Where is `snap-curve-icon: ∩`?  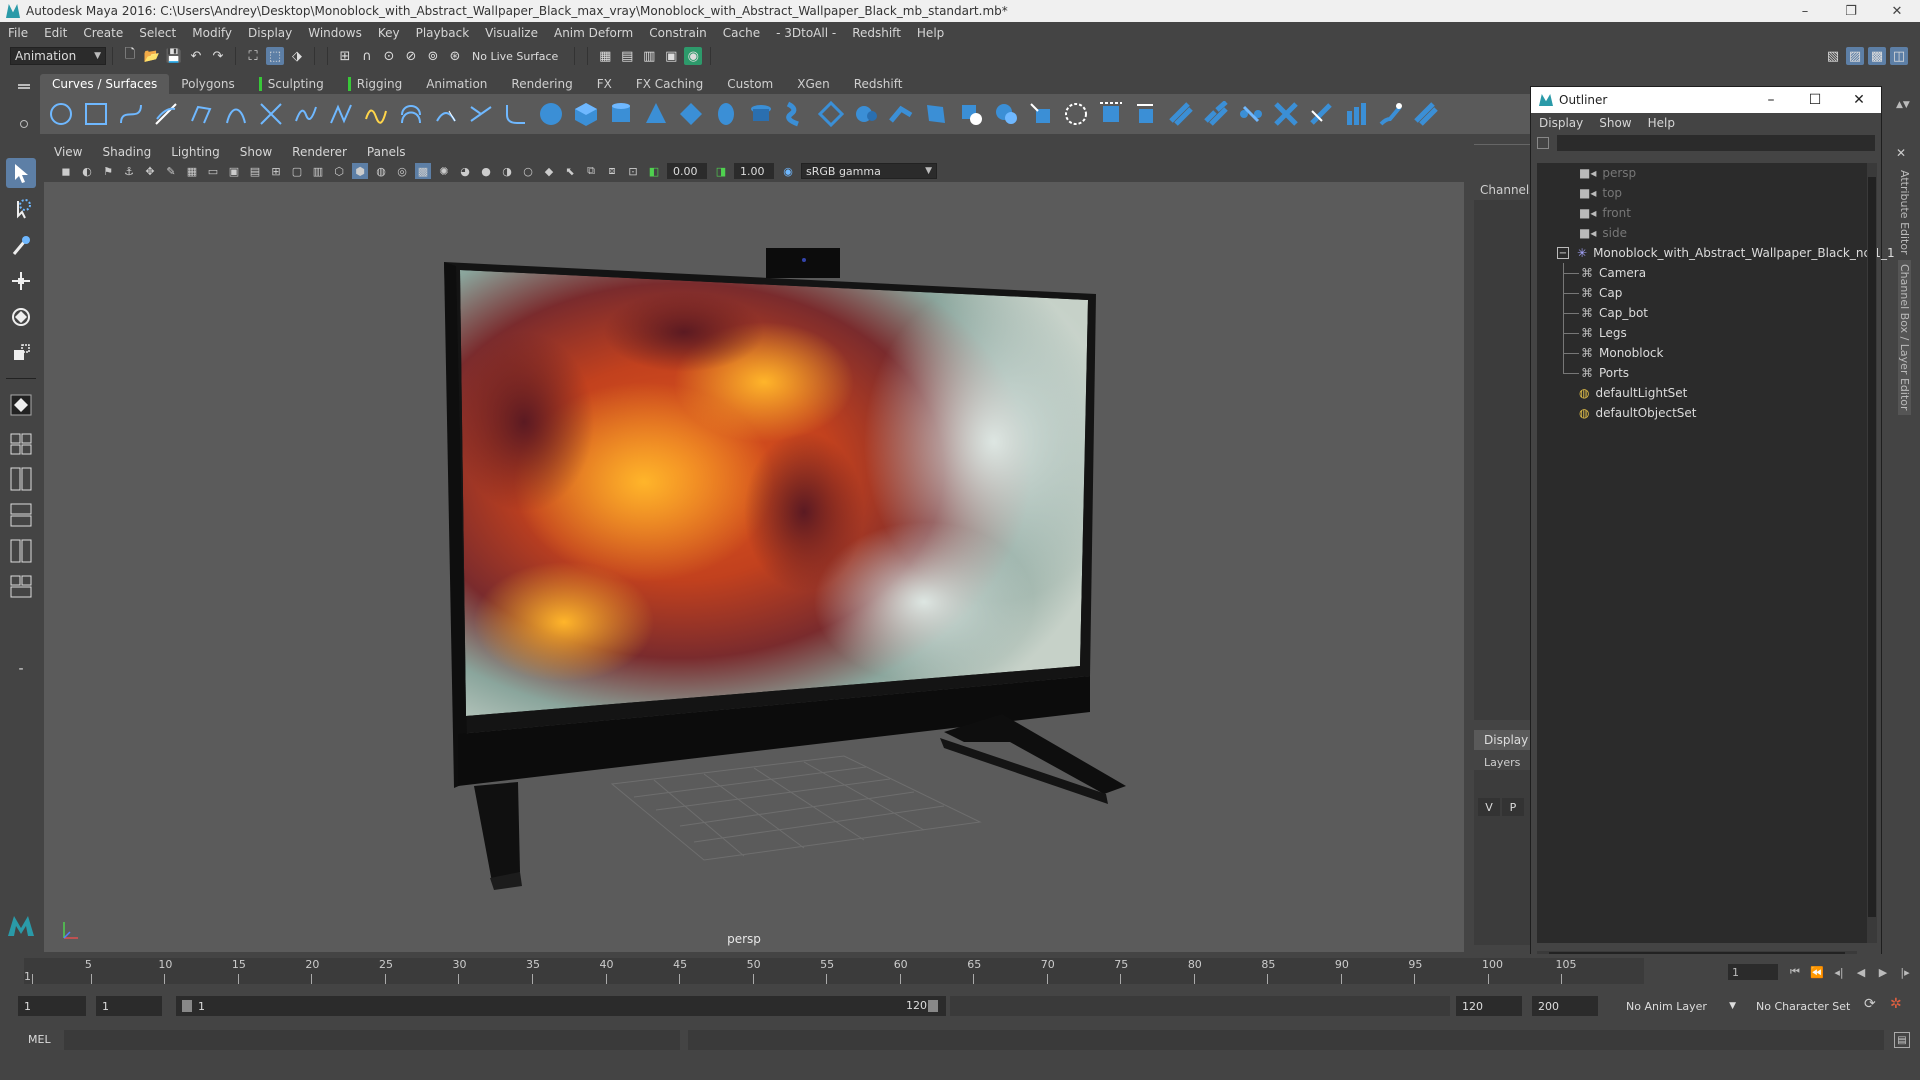 snap-curve-icon: ∩ is located at coordinates (367, 56).